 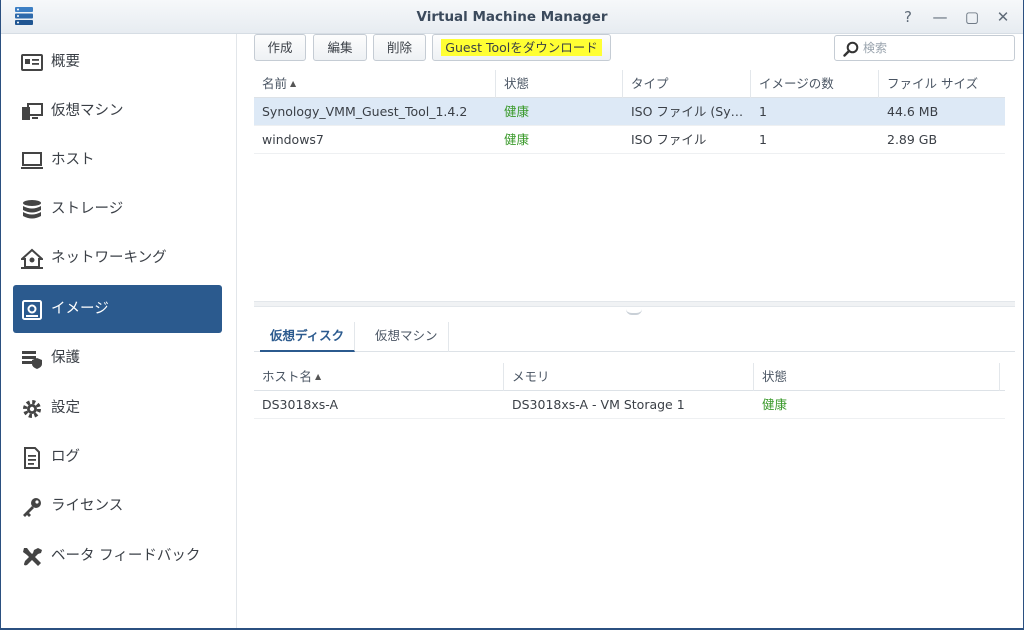 I want to click on download-guest-tool-label: Guest Toolをダウンロード, so click(x=521, y=47).